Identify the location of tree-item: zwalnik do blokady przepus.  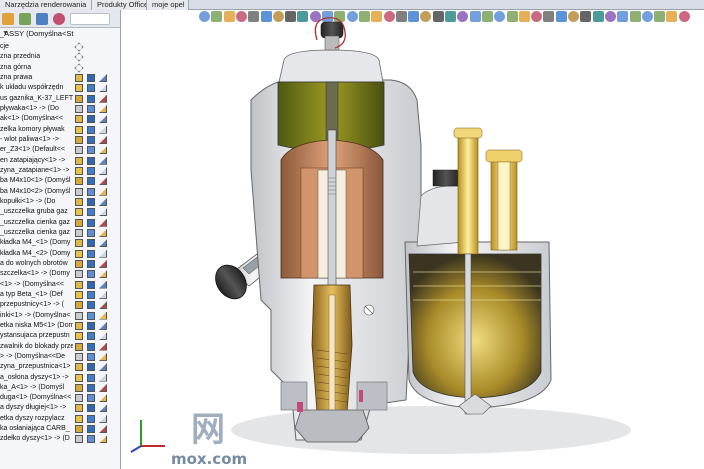
(60, 347).